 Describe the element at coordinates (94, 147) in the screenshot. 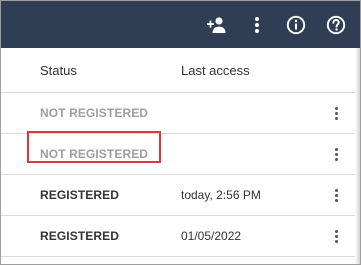

I see `highlight-box` at that location.